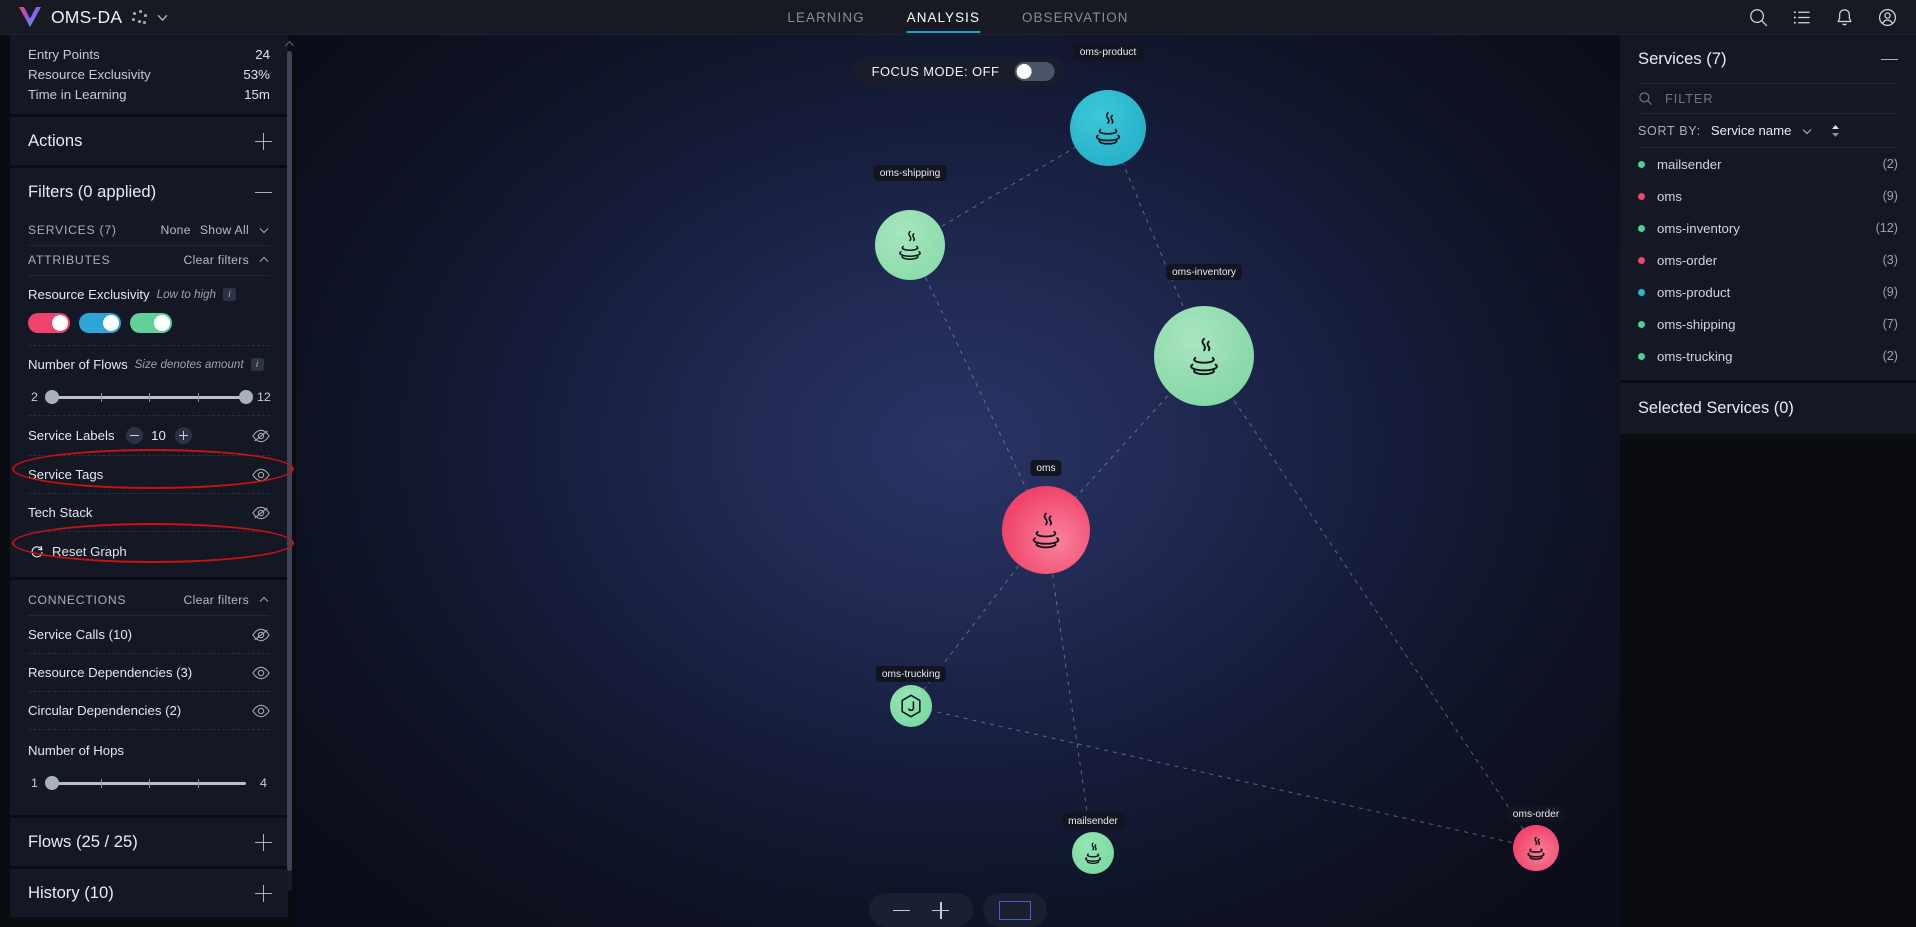 The width and height of the screenshot is (1916, 927). I want to click on services-filter-box, so click(1768, 98).